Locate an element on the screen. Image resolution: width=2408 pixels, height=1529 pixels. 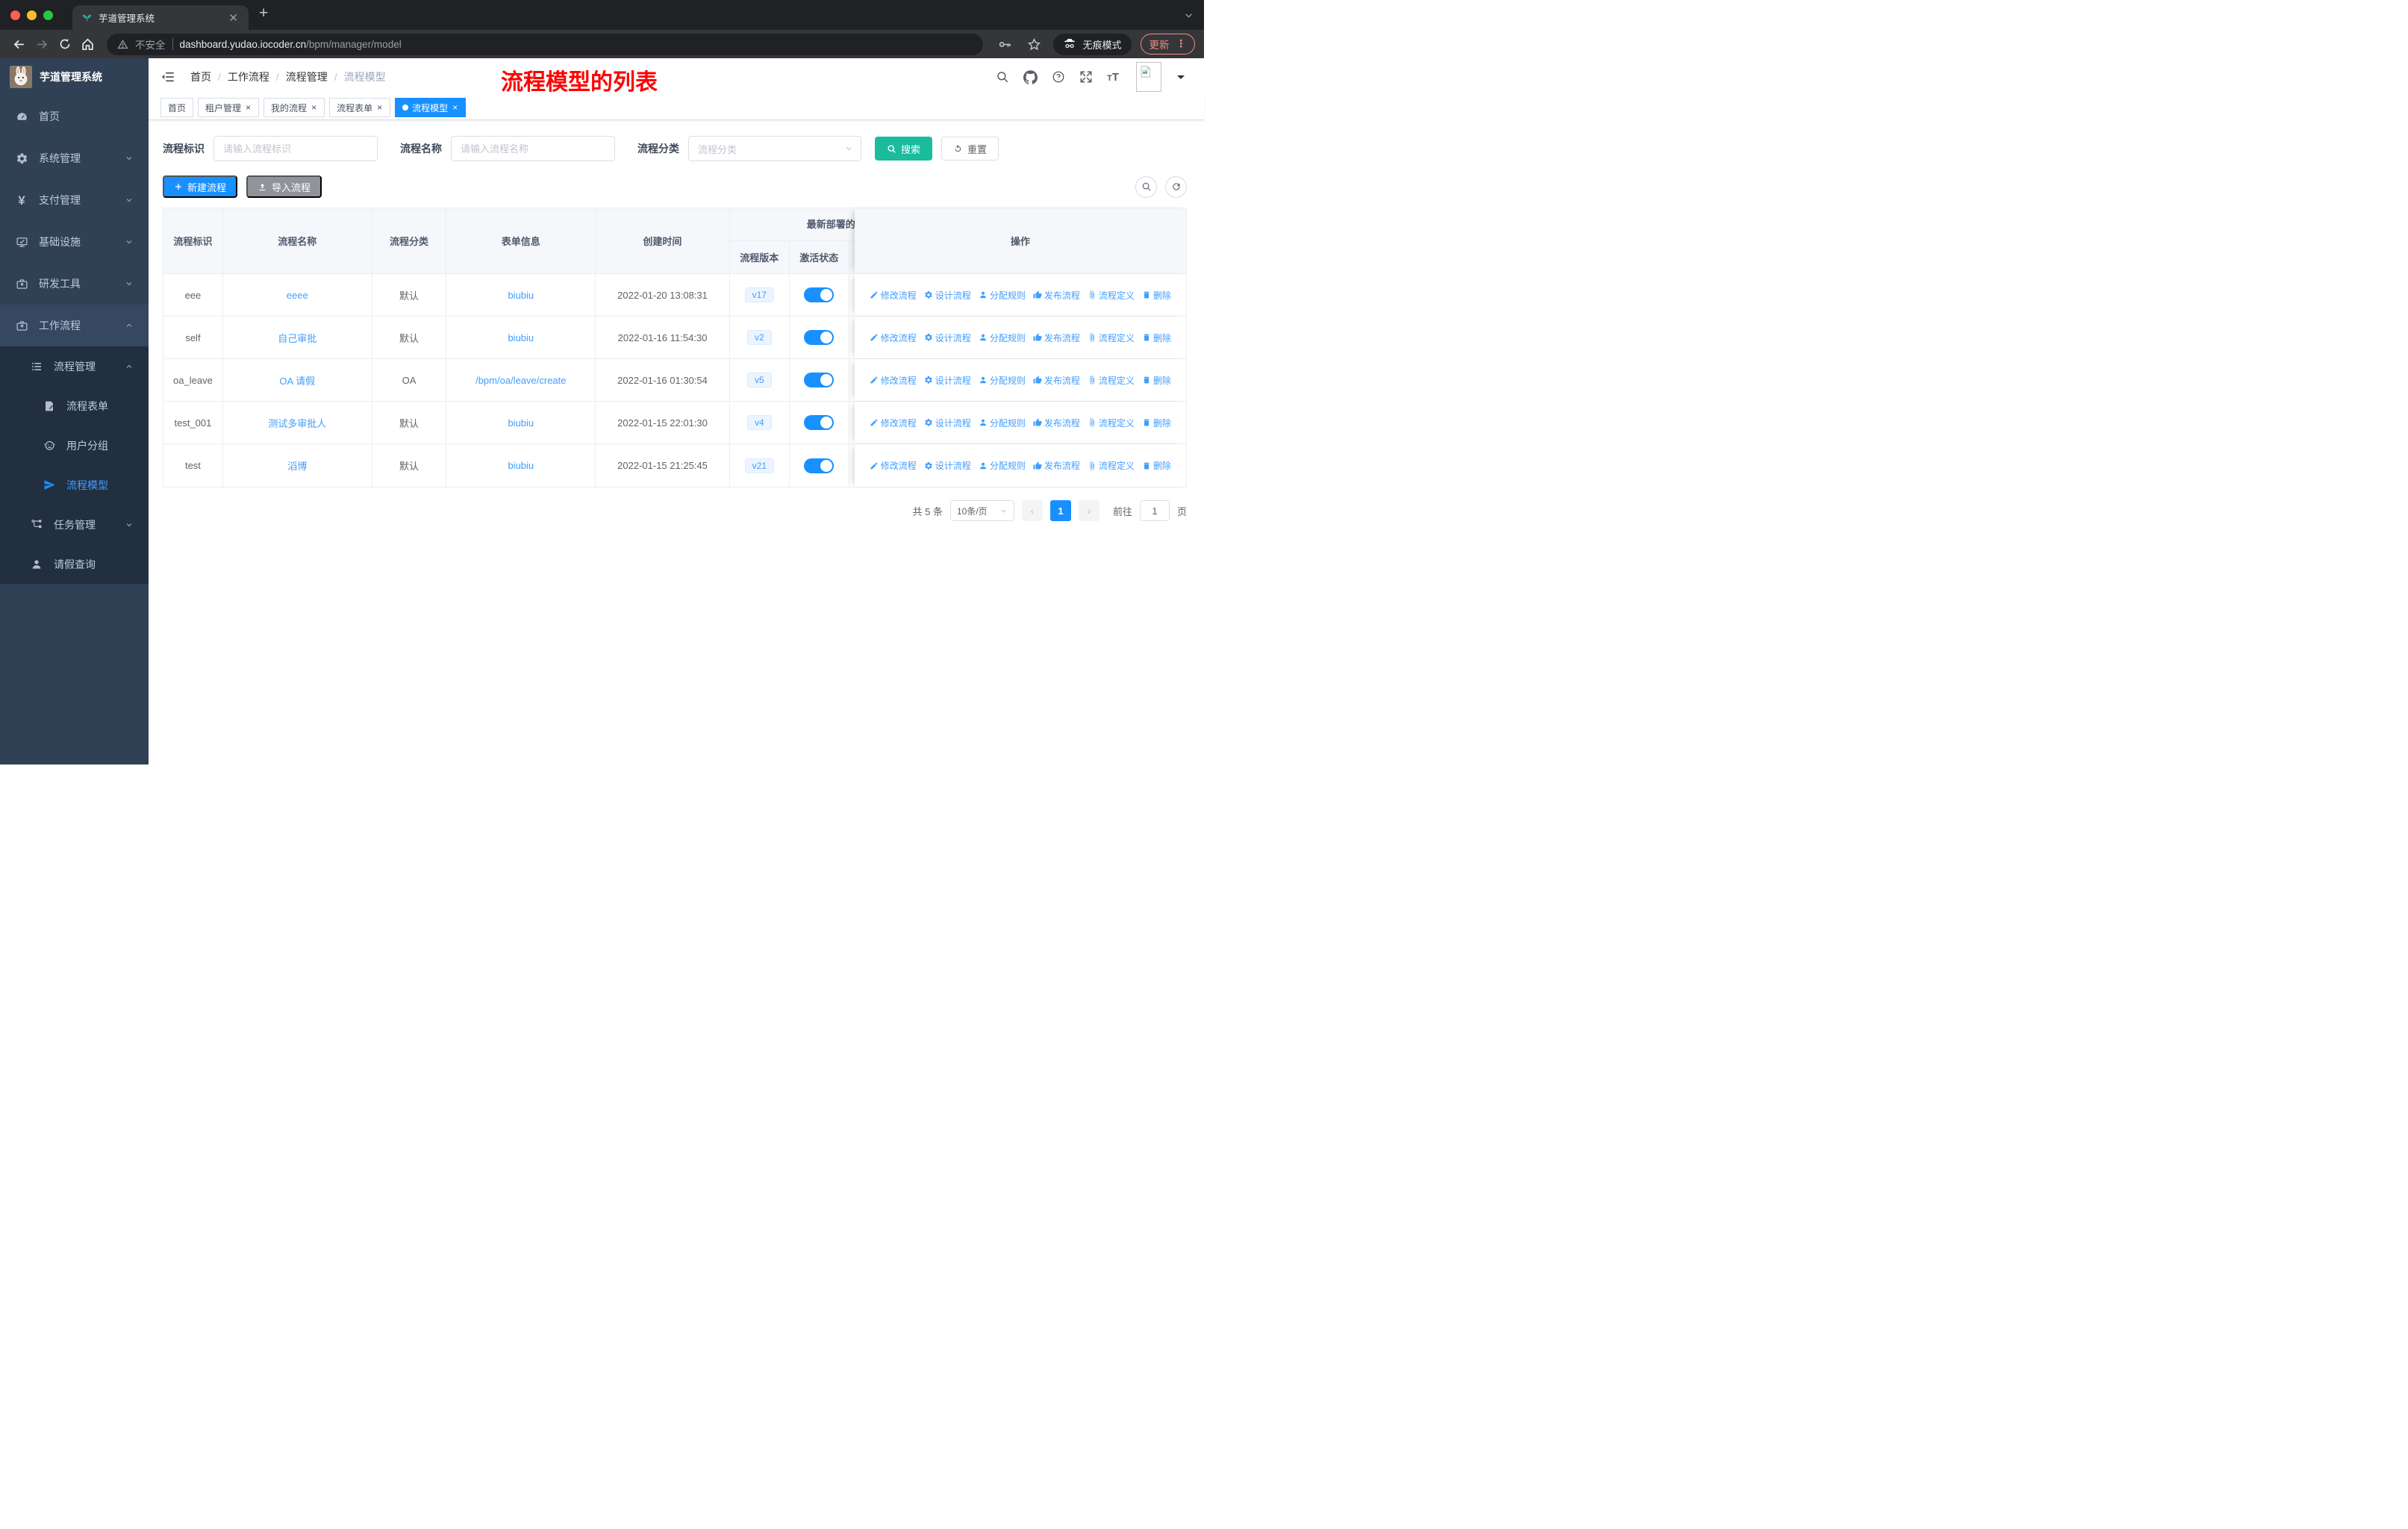
reset-button: 重置 is located at coordinates (970, 149).